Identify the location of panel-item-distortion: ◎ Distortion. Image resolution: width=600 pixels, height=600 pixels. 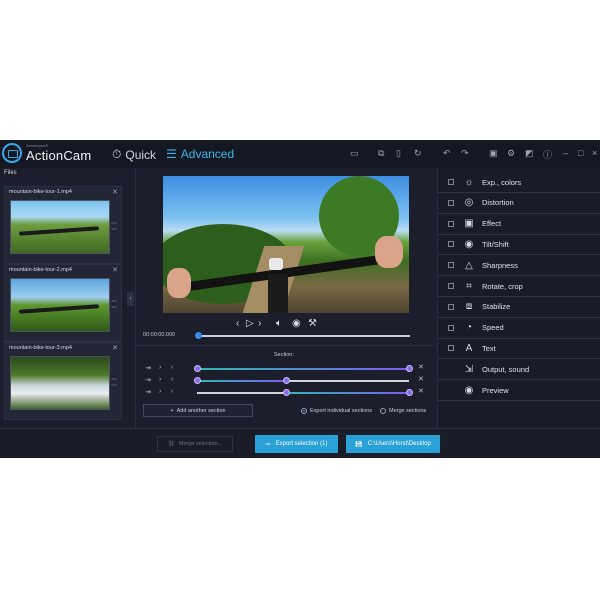
(519, 203).